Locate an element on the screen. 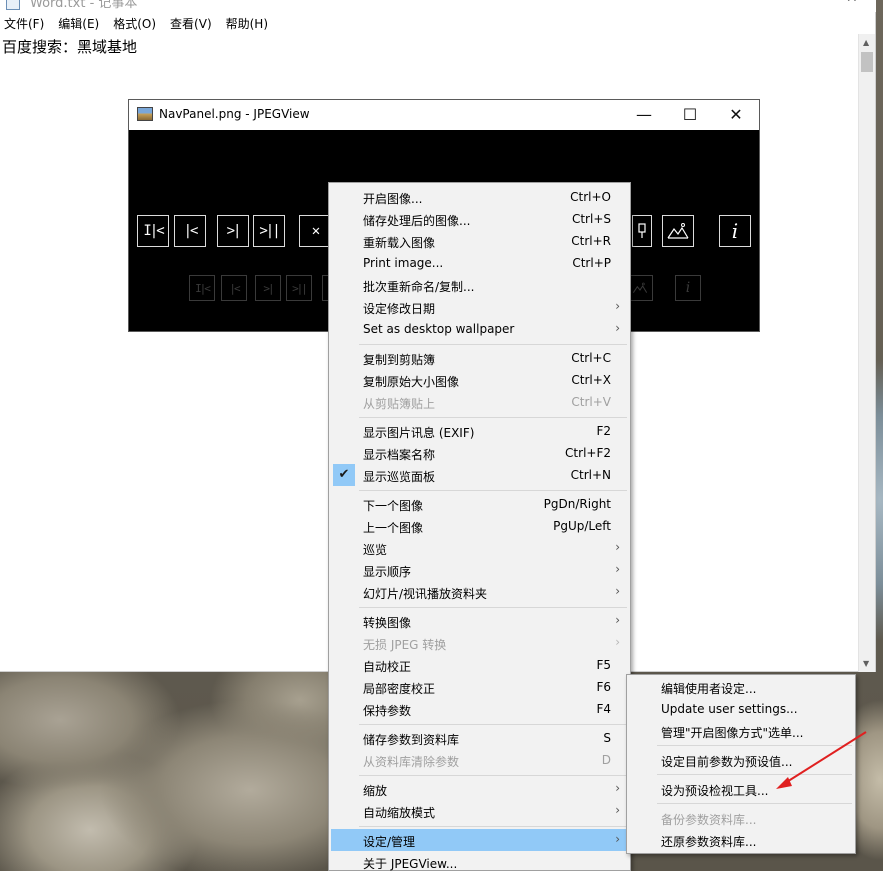  menu-item-keep-params: 保持参数 F4 is located at coordinates (479, 709).